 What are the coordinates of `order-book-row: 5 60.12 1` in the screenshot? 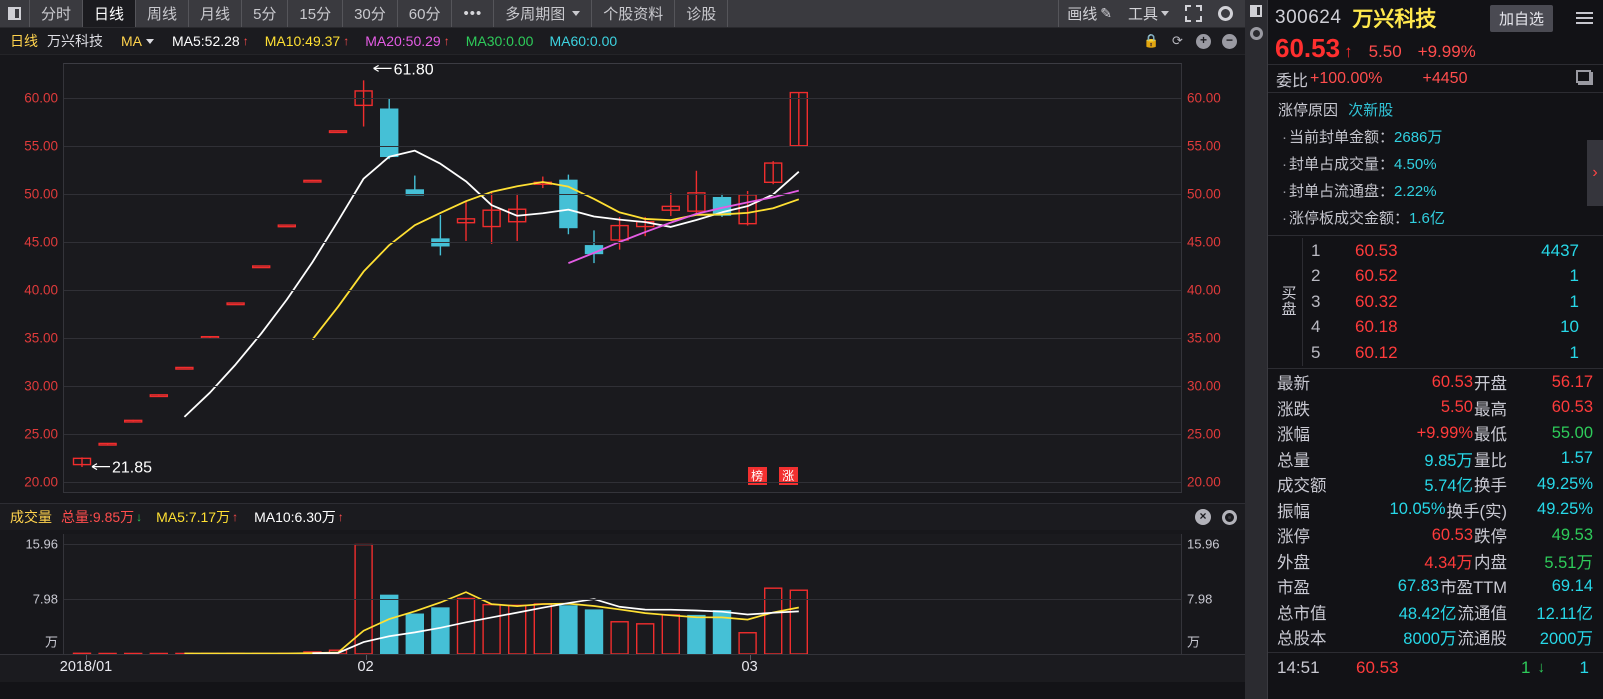 It's located at (1453, 353).